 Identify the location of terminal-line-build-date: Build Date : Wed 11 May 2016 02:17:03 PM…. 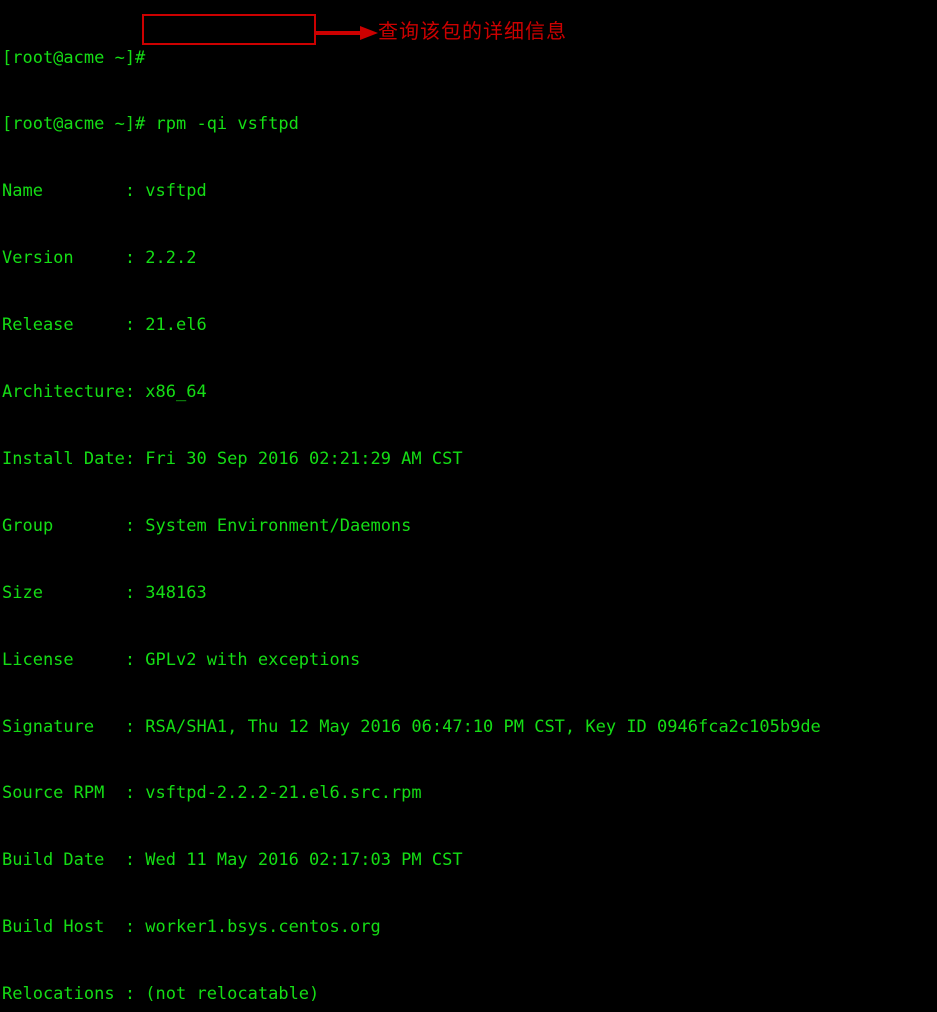
(232, 860).